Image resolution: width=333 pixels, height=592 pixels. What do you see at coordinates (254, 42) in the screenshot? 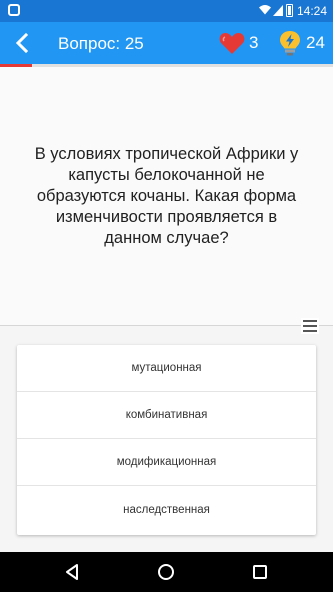
I see `lives-count: 3` at bounding box center [254, 42].